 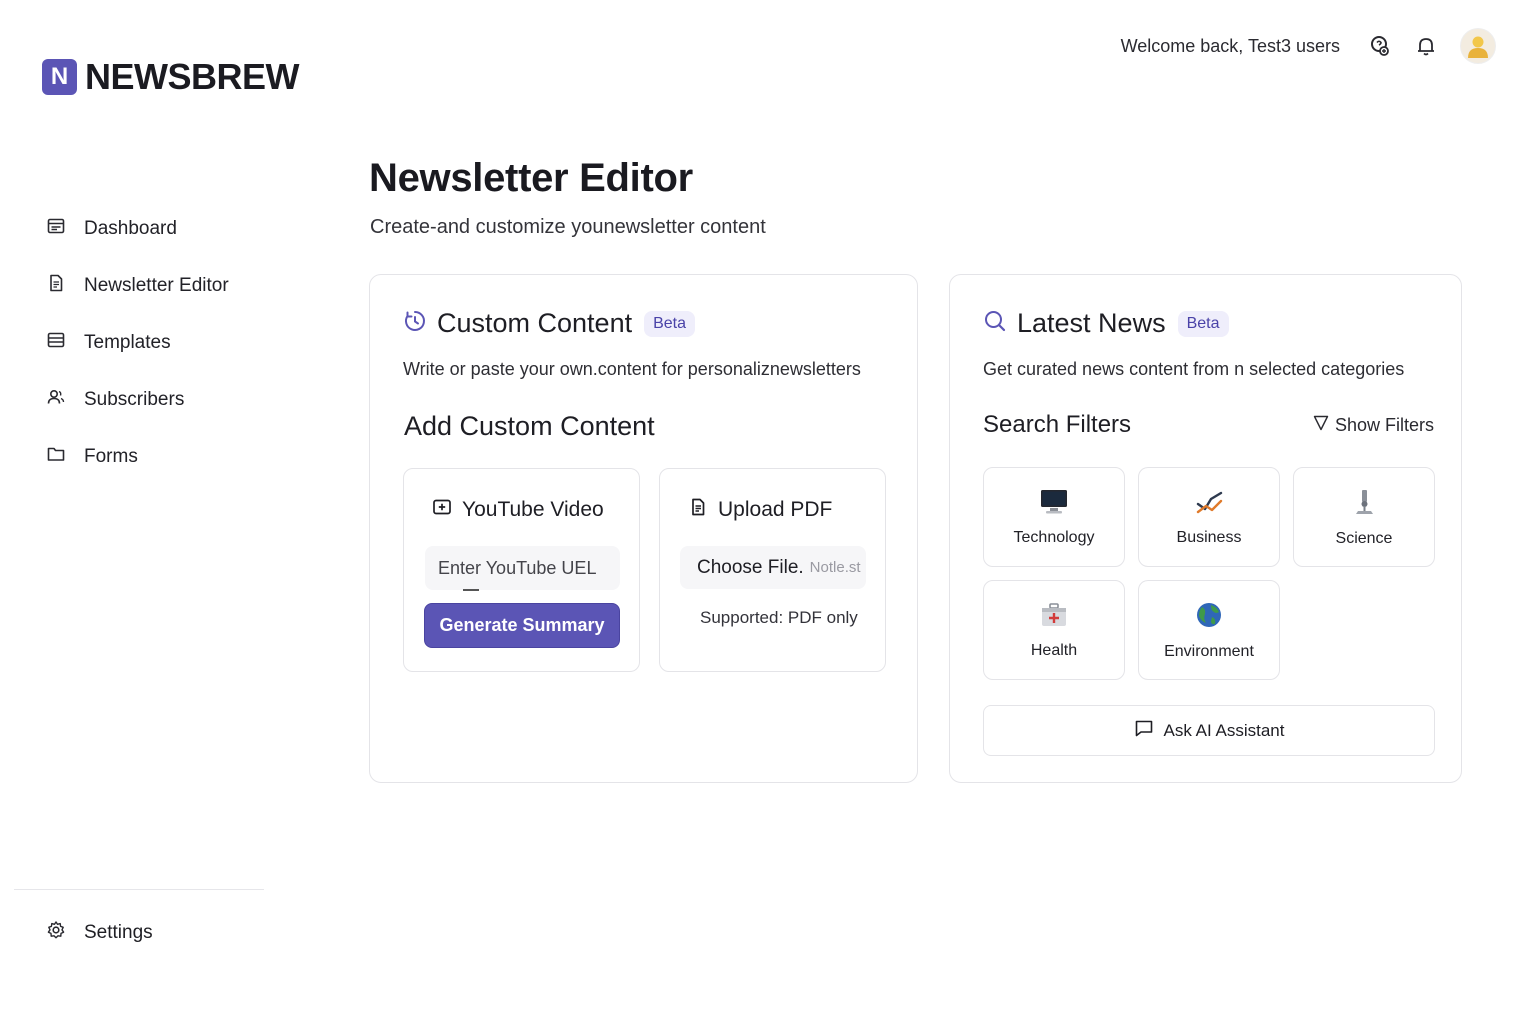 I want to click on top-bar: Welcome back, Test3 users, so click(x=1308, y=46).